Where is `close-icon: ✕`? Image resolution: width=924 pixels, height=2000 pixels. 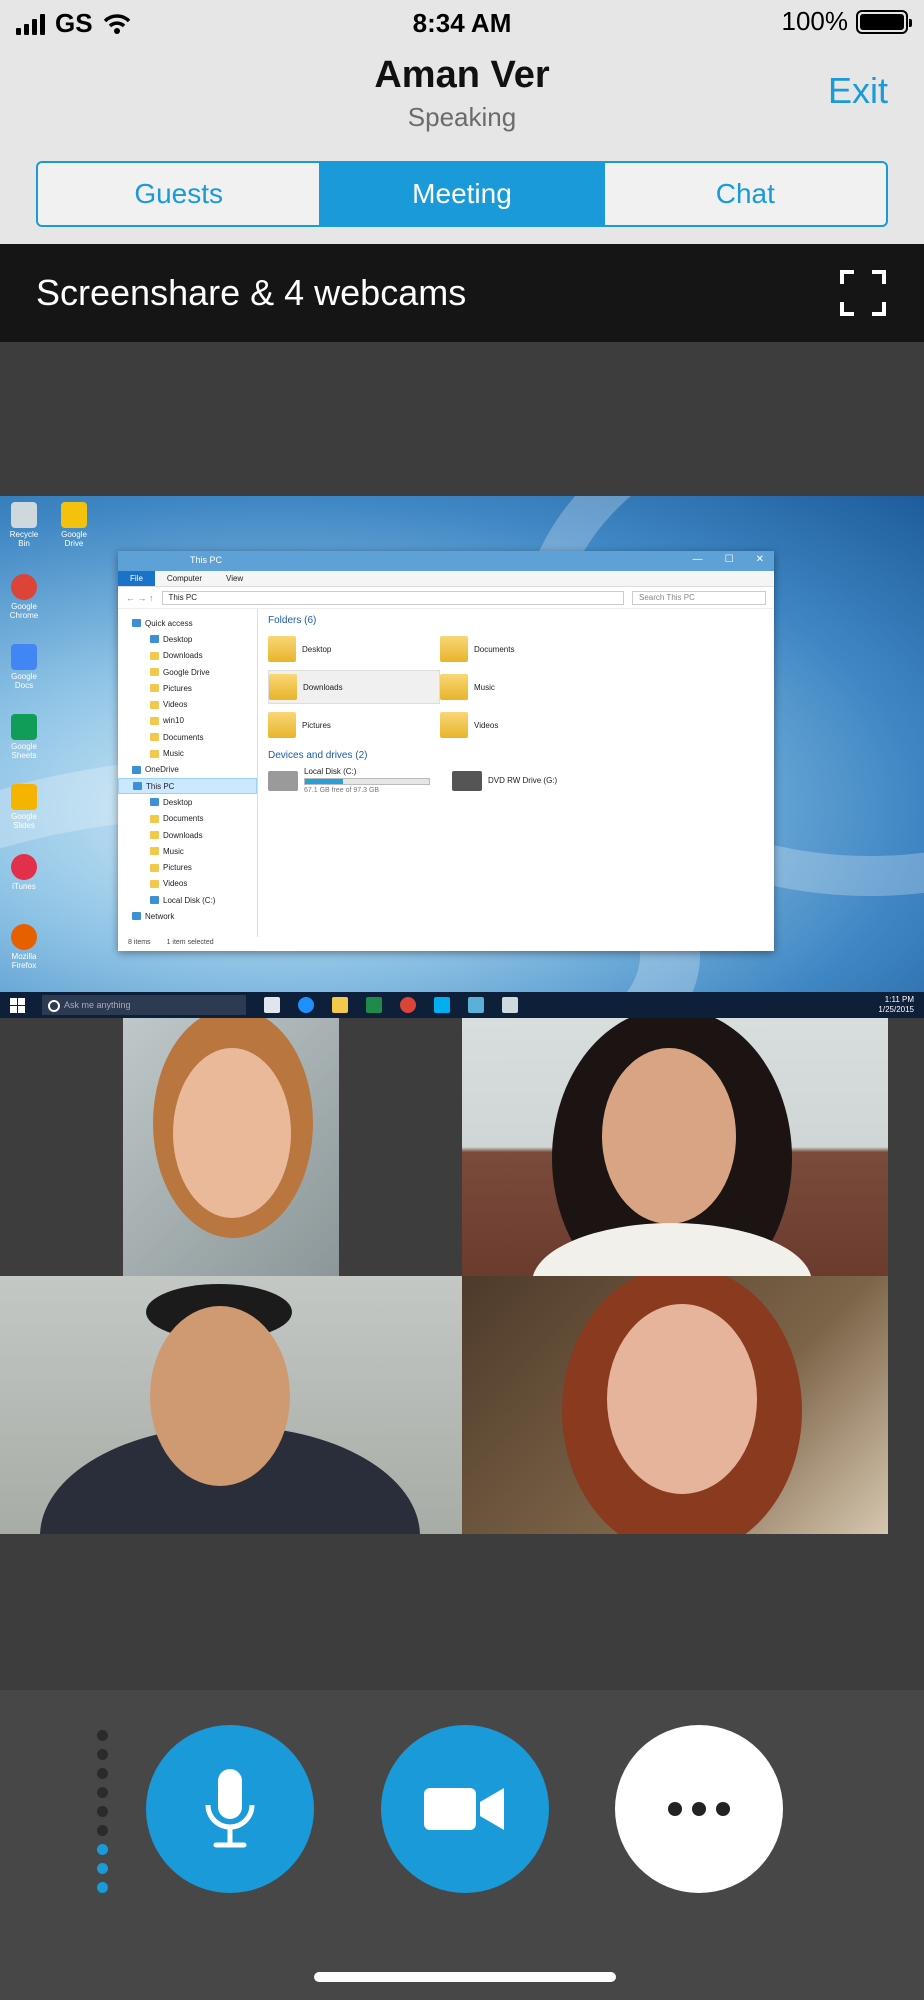 close-icon: ✕ is located at coordinates (759, 559).